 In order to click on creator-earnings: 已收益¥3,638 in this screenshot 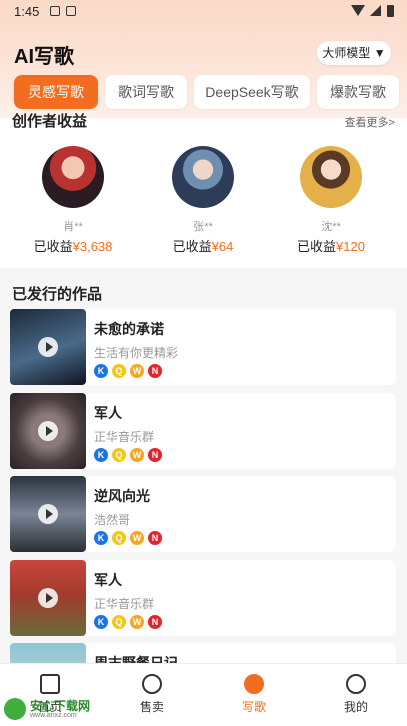, I will do `click(73, 246)`.